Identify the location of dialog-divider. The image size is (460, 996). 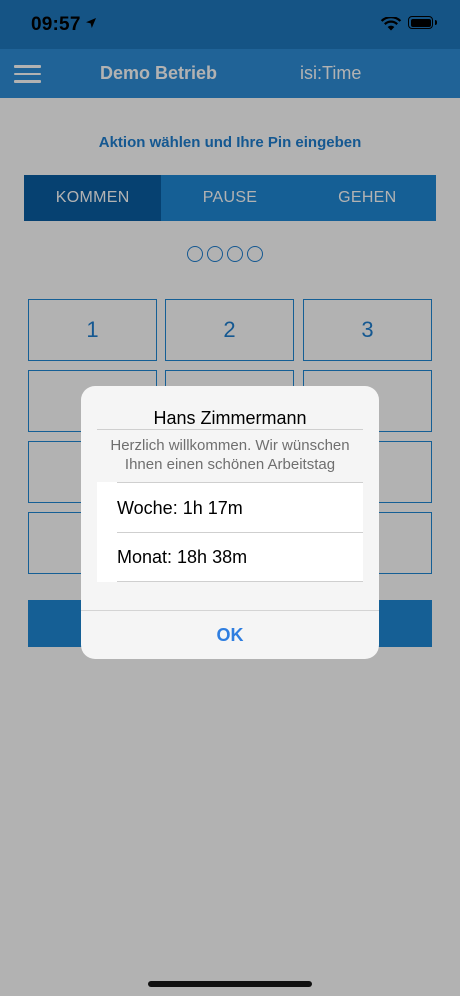
(230, 429).